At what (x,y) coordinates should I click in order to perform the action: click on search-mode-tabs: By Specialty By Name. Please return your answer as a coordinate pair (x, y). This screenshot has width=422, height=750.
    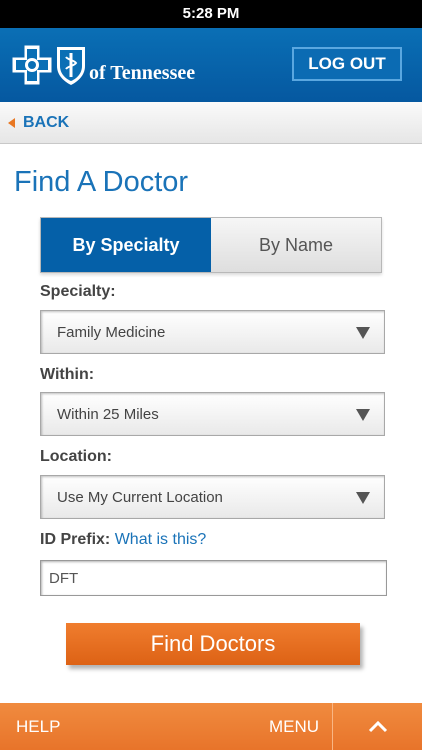
    Looking at the image, I should click on (211, 245).